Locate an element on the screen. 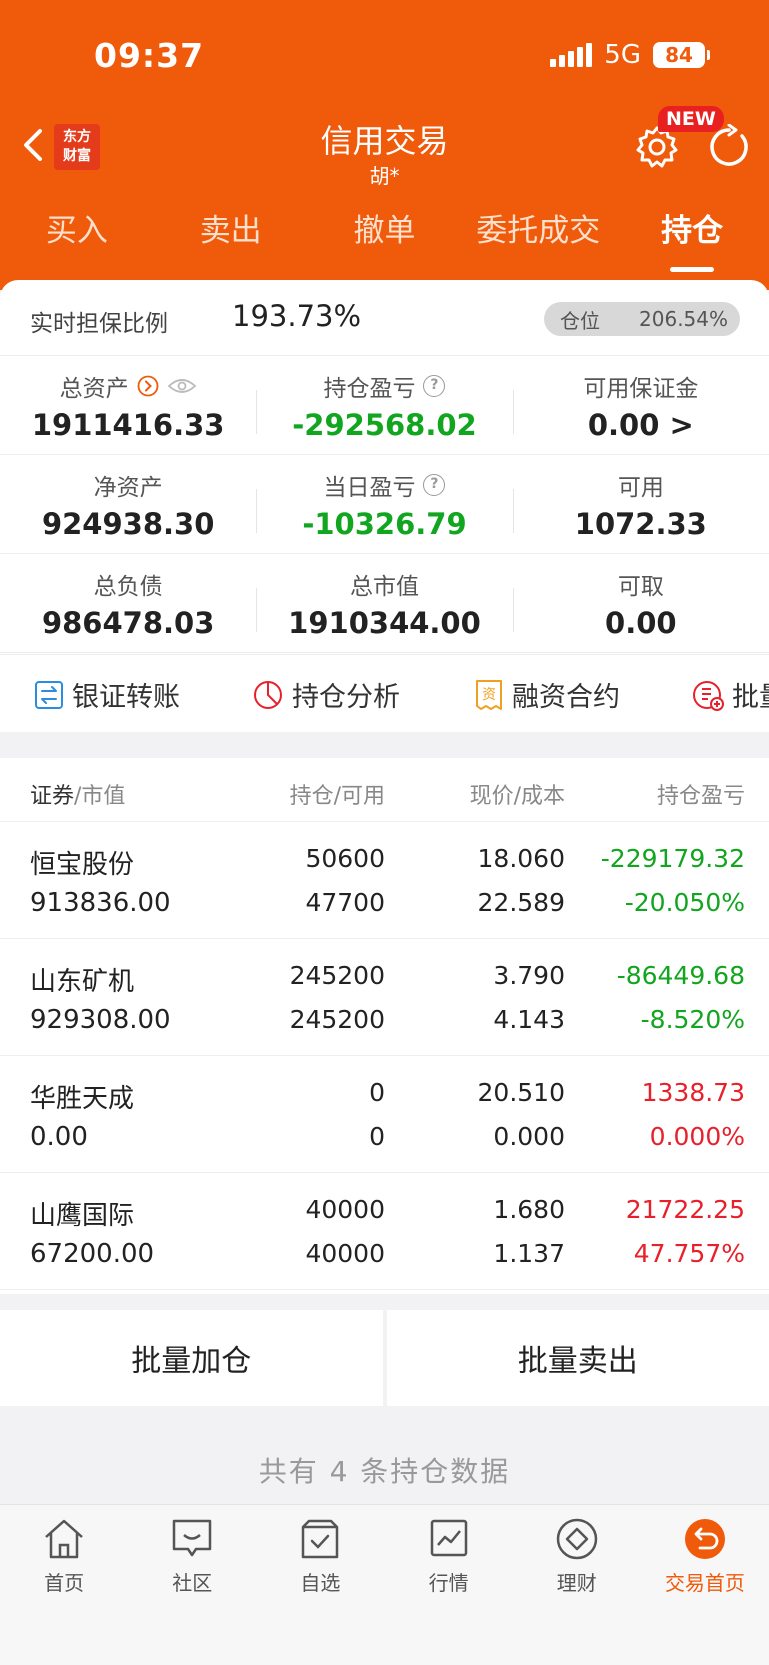 The width and height of the screenshot is (769, 1665). available-cell: 可用 1072.33 is located at coordinates (640, 504).